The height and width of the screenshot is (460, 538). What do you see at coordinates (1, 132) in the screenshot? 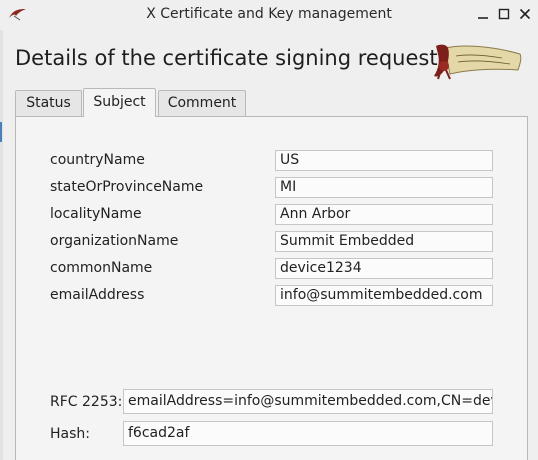
I see `focus-indicator` at bounding box center [1, 132].